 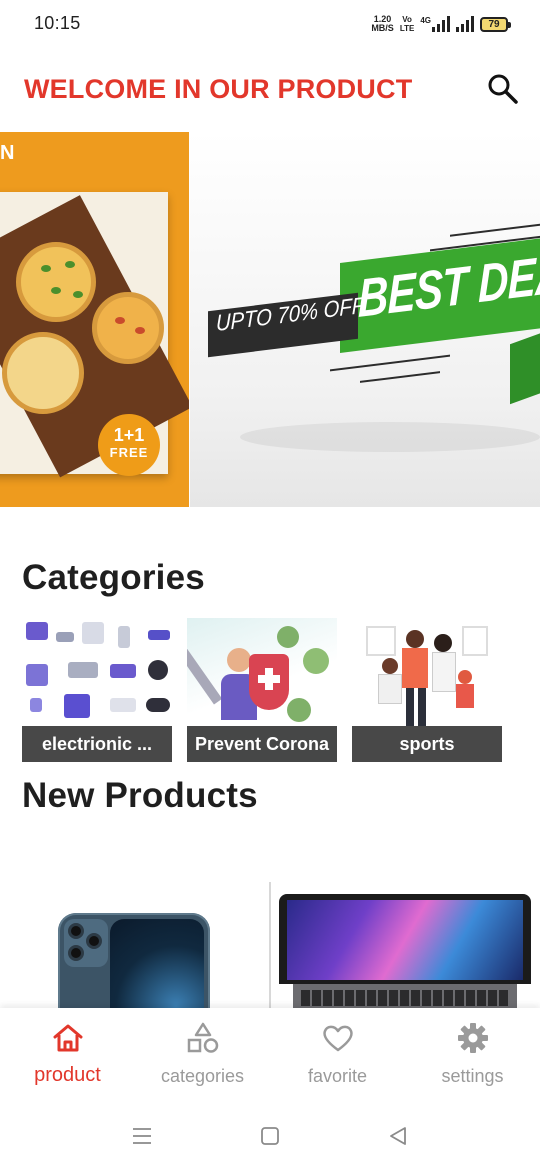 I want to click on shapes-icon, so click(x=202, y=1037).